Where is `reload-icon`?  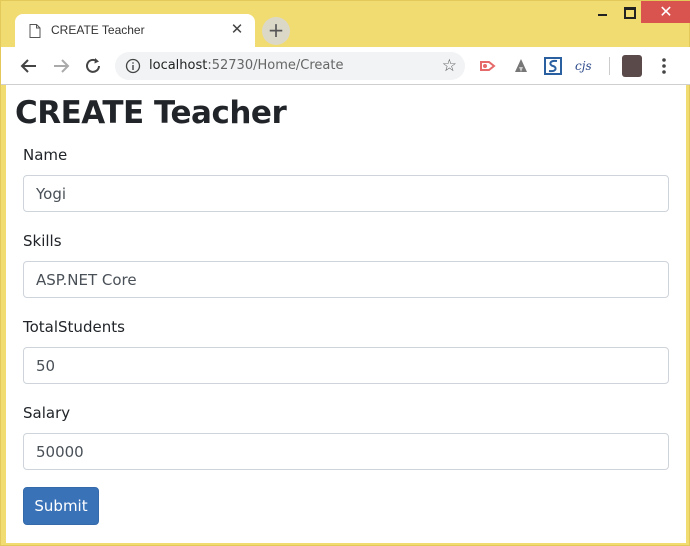
reload-icon is located at coordinates (93, 66).